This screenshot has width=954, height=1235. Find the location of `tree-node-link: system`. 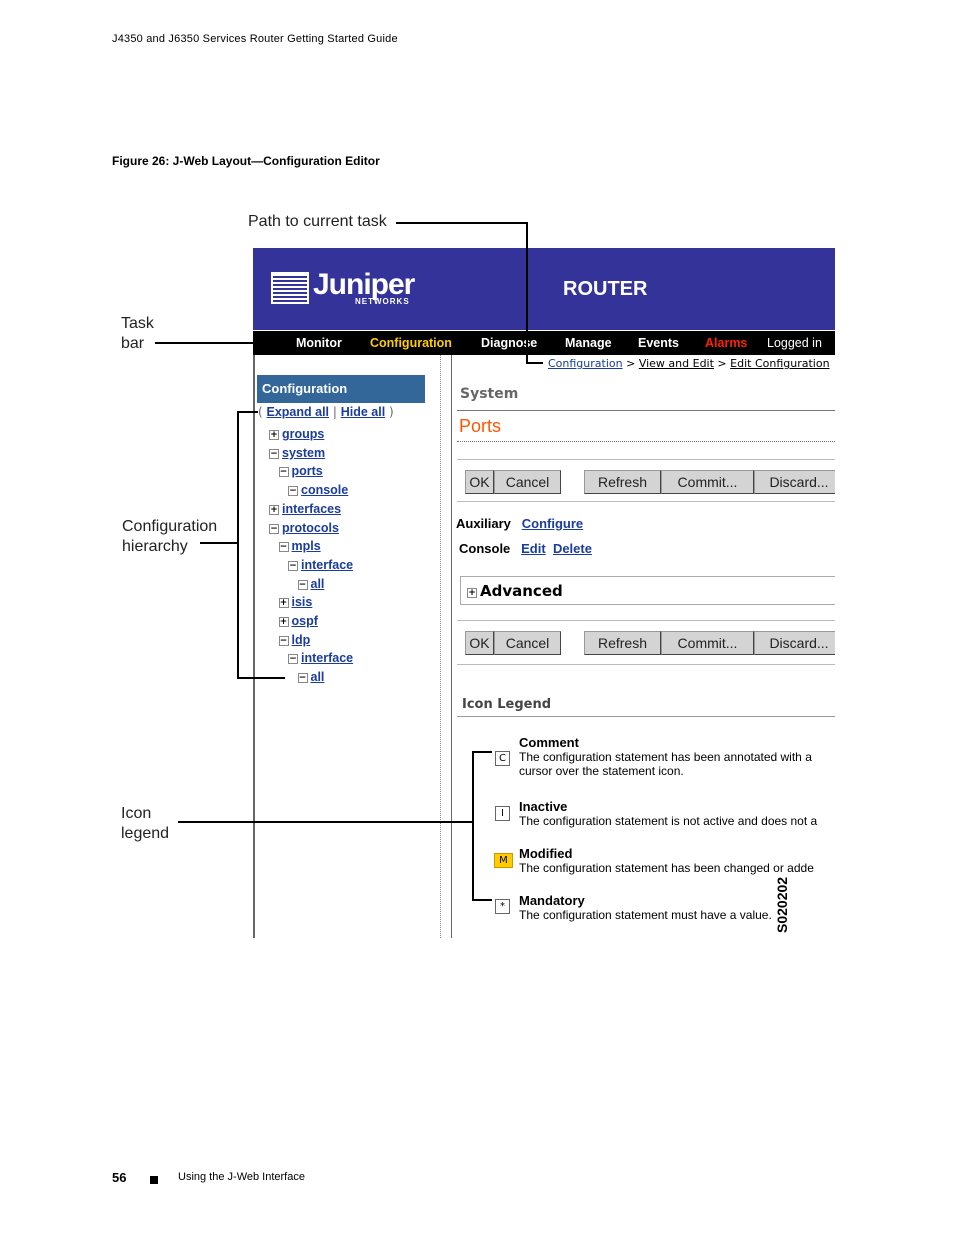

tree-node-link: system is located at coordinates (303, 453).